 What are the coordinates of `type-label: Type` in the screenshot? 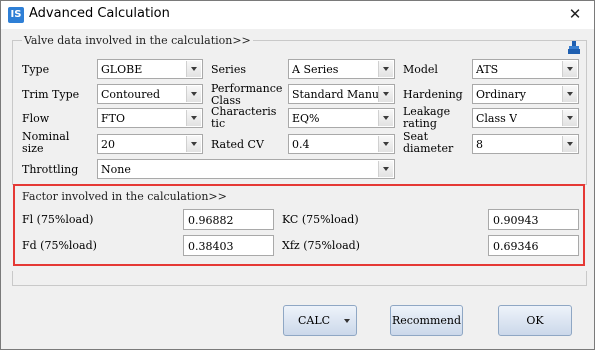 It's located at (36, 69).